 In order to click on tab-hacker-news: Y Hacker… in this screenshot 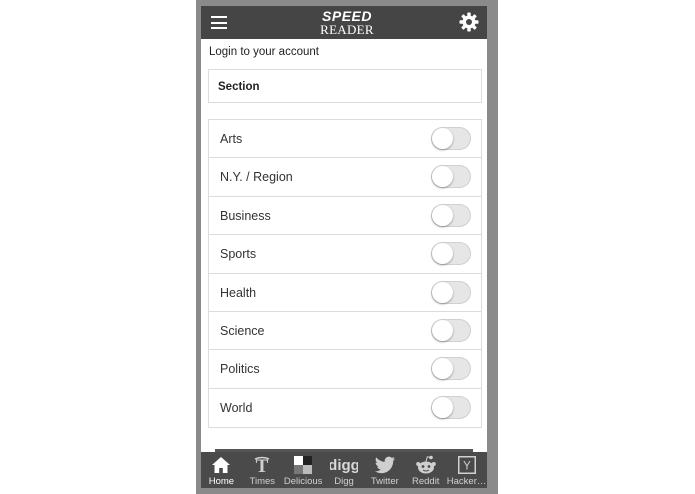, I will do `click(466, 470)`.